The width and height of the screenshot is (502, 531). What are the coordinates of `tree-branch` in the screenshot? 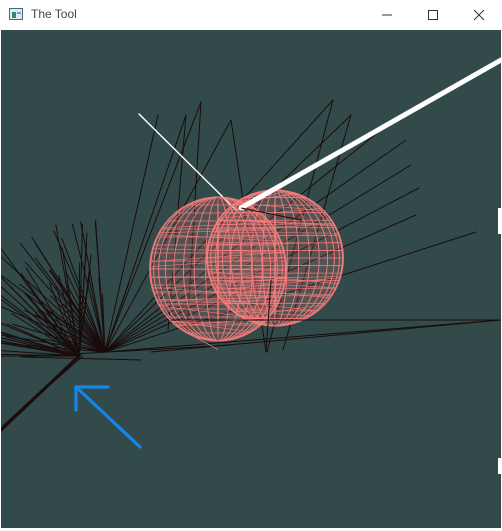 It's located at (79, 309).